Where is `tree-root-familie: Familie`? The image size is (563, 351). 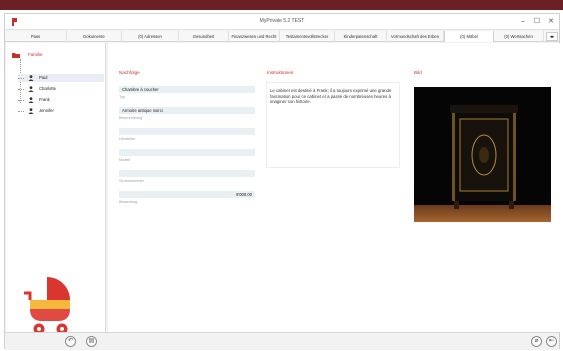 tree-root-familie: Familie is located at coordinates (27, 55).